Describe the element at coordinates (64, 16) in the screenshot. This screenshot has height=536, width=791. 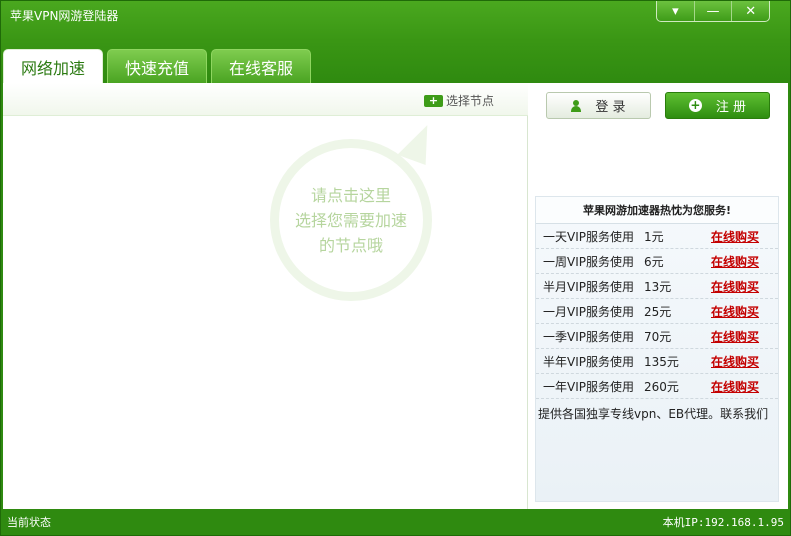
I see `app-title: 苹果VPN网游登陆器` at that location.